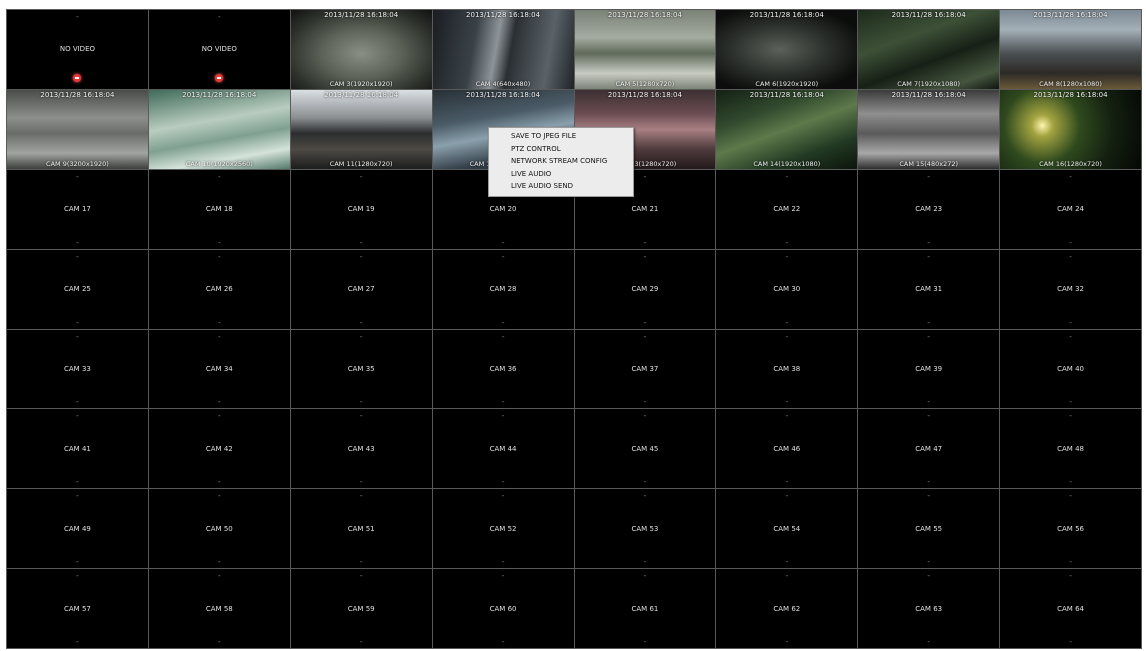 The width and height of the screenshot is (1146, 651). Describe the element at coordinates (503, 369) in the screenshot. I see `camera-tile-36: - CAM 36 -` at that location.